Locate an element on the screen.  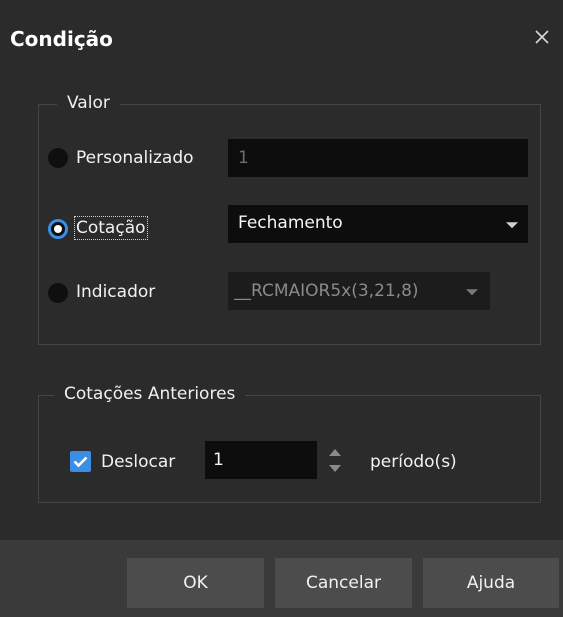
checkmark-icon is located at coordinates (80, 462).